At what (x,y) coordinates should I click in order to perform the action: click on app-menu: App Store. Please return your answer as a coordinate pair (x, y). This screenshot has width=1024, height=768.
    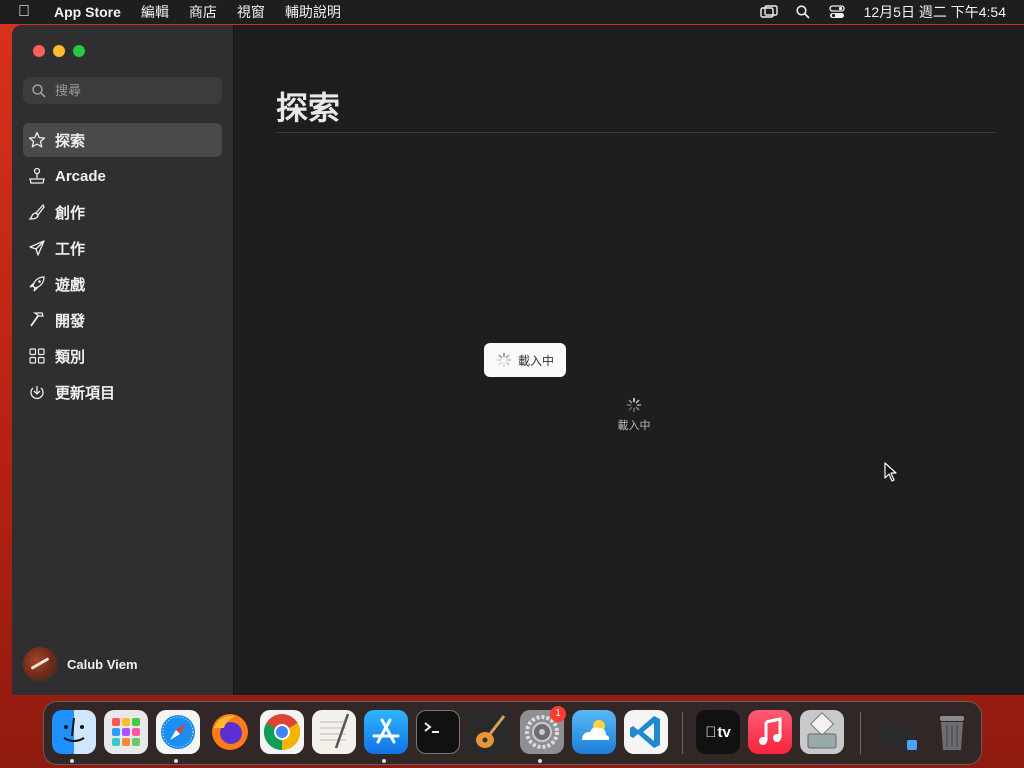
    Looking at the image, I should click on (87, 12).